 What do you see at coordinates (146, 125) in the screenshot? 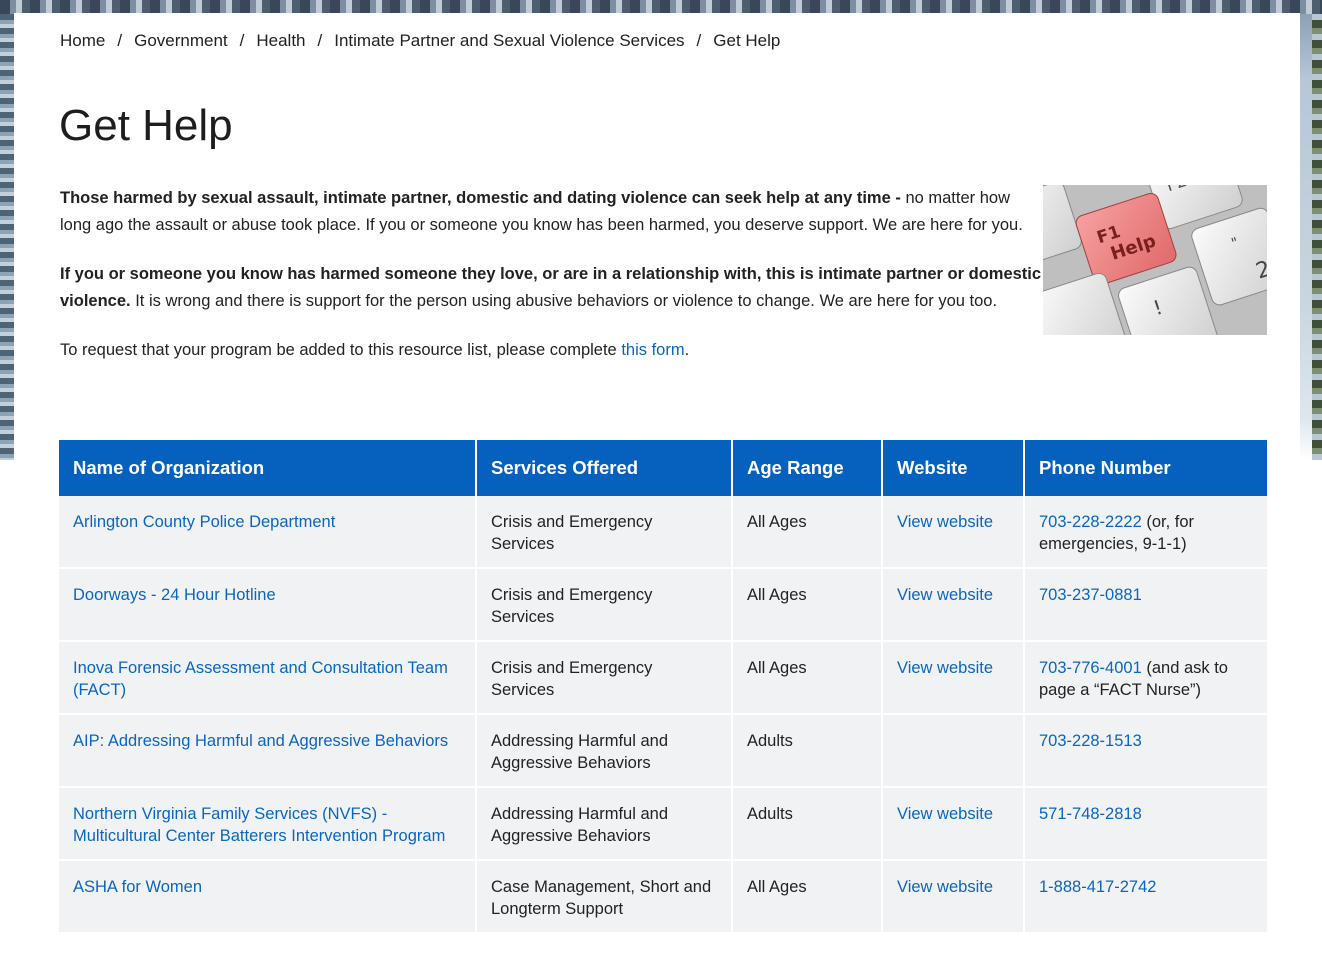
I see `page-title: Get Help` at bounding box center [146, 125].